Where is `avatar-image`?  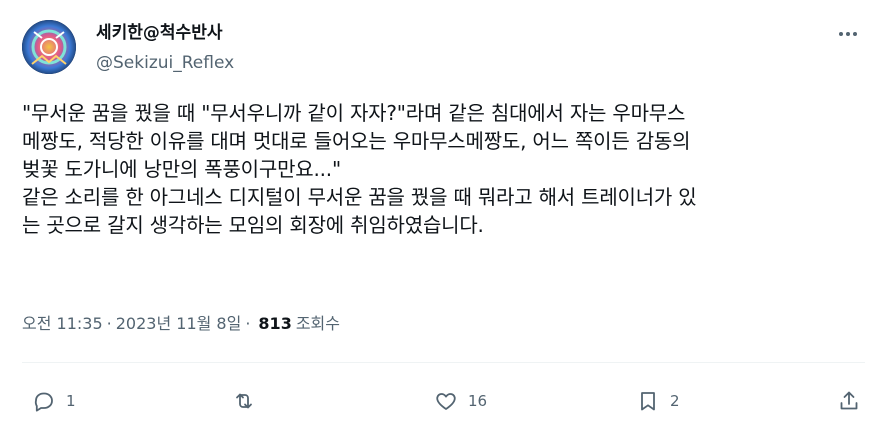
avatar-image is located at coordinates (49, 47).